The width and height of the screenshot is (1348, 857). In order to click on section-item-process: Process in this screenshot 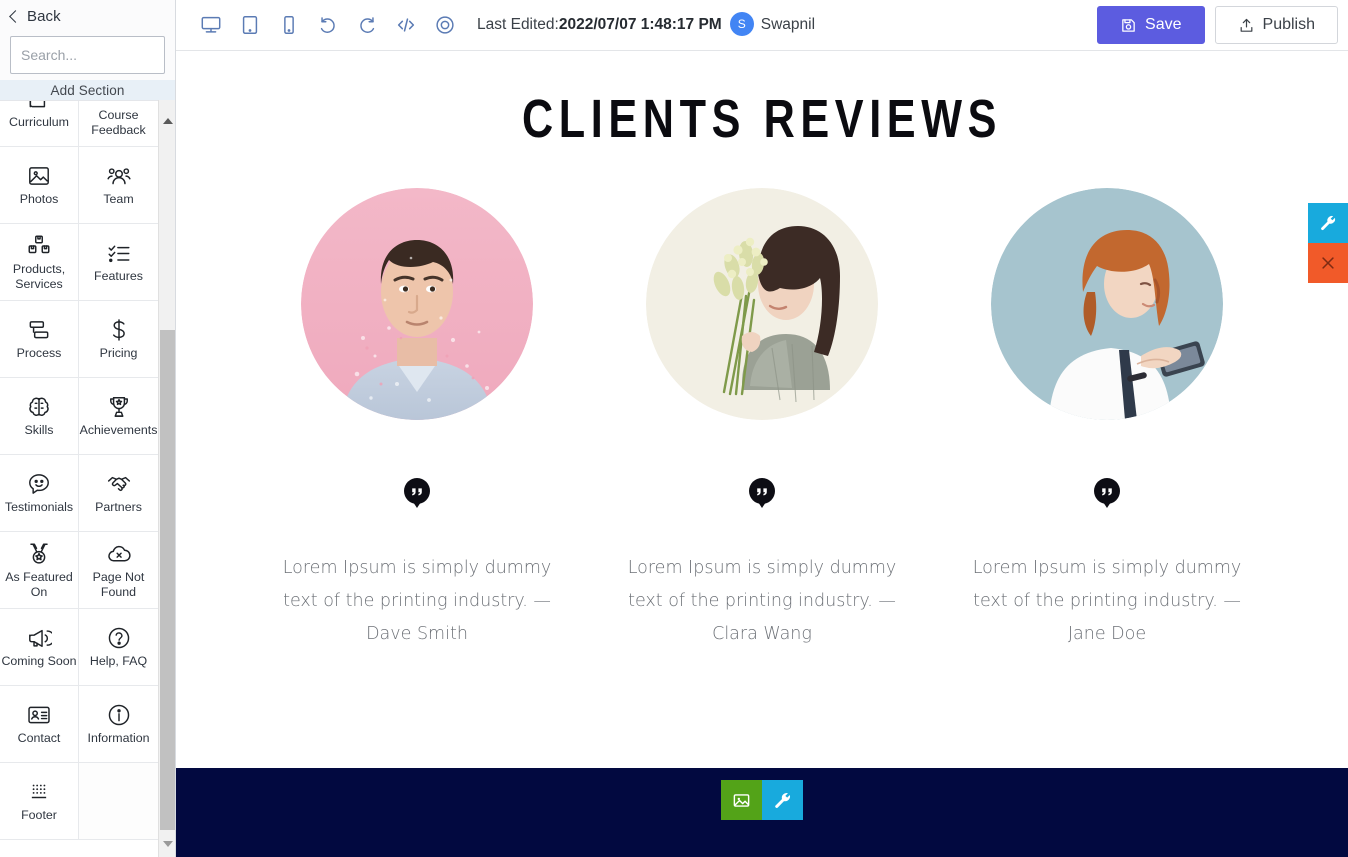, I will do `click(39, 339)`.